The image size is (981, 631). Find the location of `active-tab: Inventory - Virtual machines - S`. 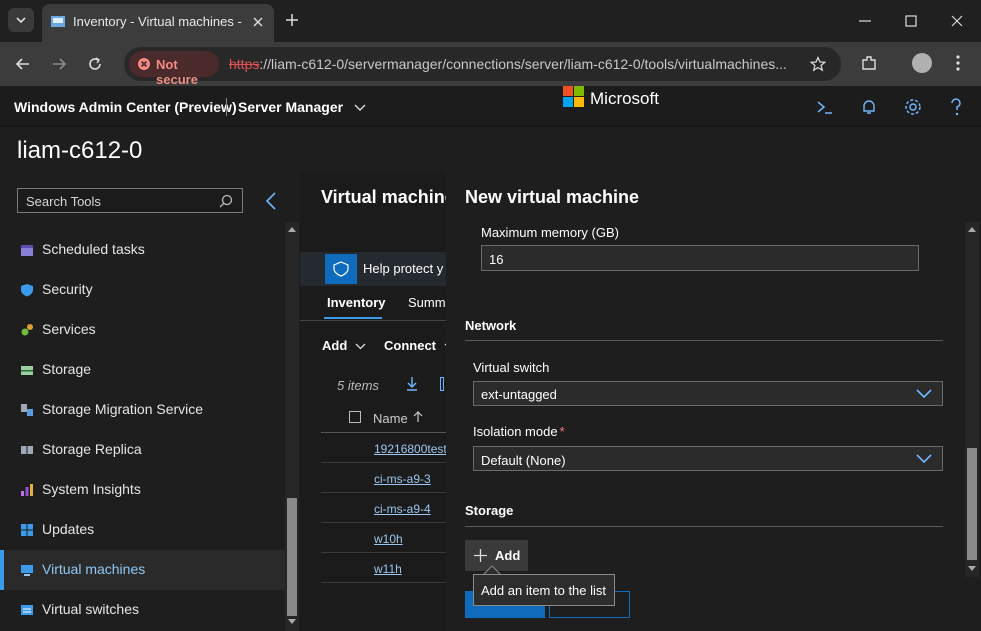

active-tab: Inventory - Virtual machines - S is located at coordinates (158, 23).